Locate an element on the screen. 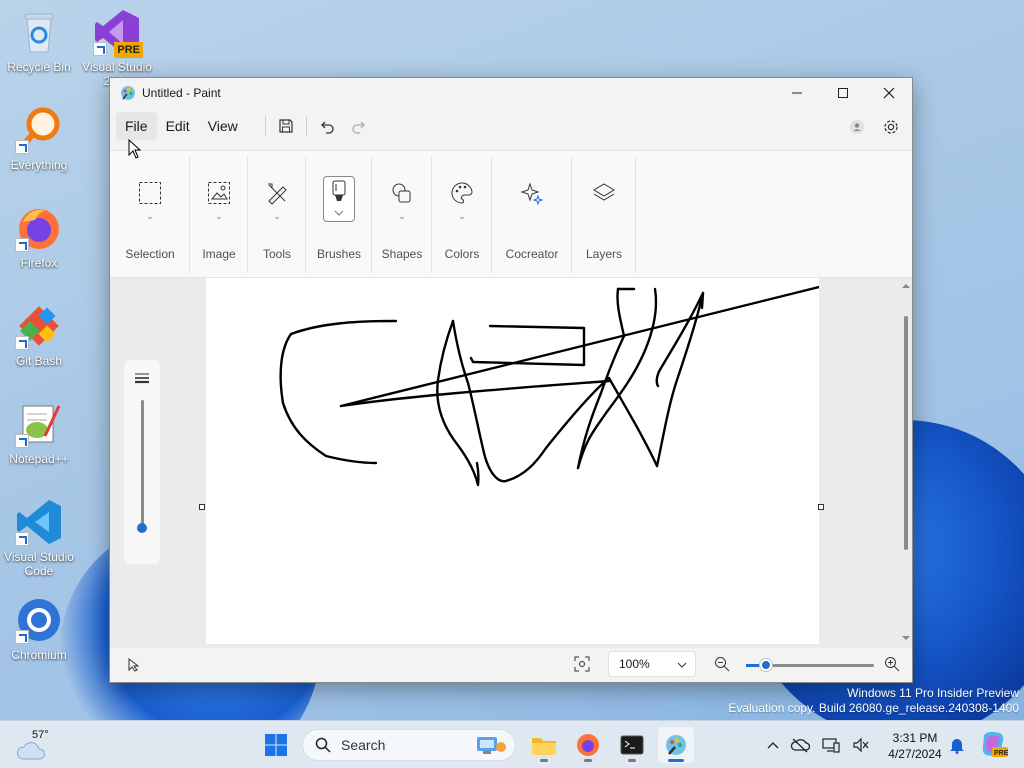 The width and height of the screenshot is (1024, 768). desktop-icon-vscode: Visual Studio Code is located at coordinates (39, 538).